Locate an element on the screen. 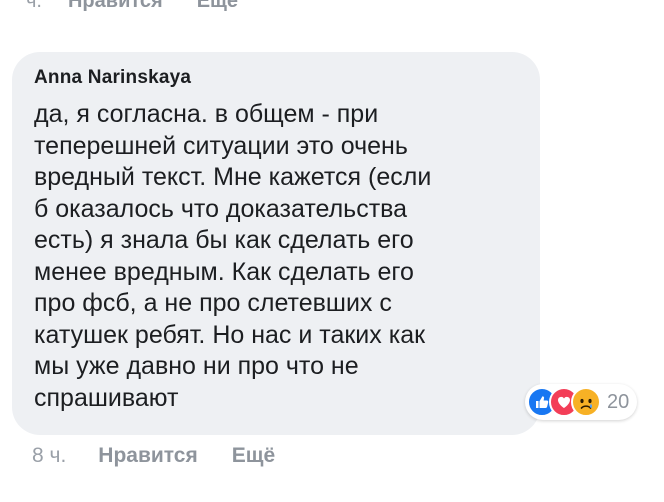  more-link: Ещё is located at coordinates (253, 456).